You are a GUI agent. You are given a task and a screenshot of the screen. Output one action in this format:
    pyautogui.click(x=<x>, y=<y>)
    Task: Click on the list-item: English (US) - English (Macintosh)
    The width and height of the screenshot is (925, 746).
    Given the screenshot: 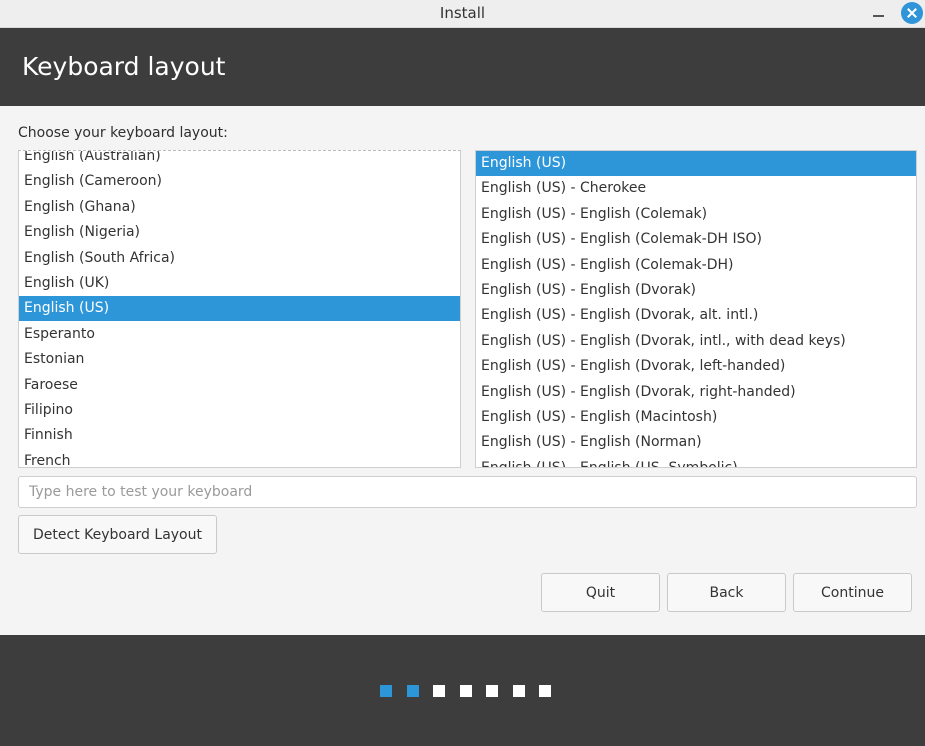 What is the action you would take?
    pyautogui.click(x=696, y=417)
    